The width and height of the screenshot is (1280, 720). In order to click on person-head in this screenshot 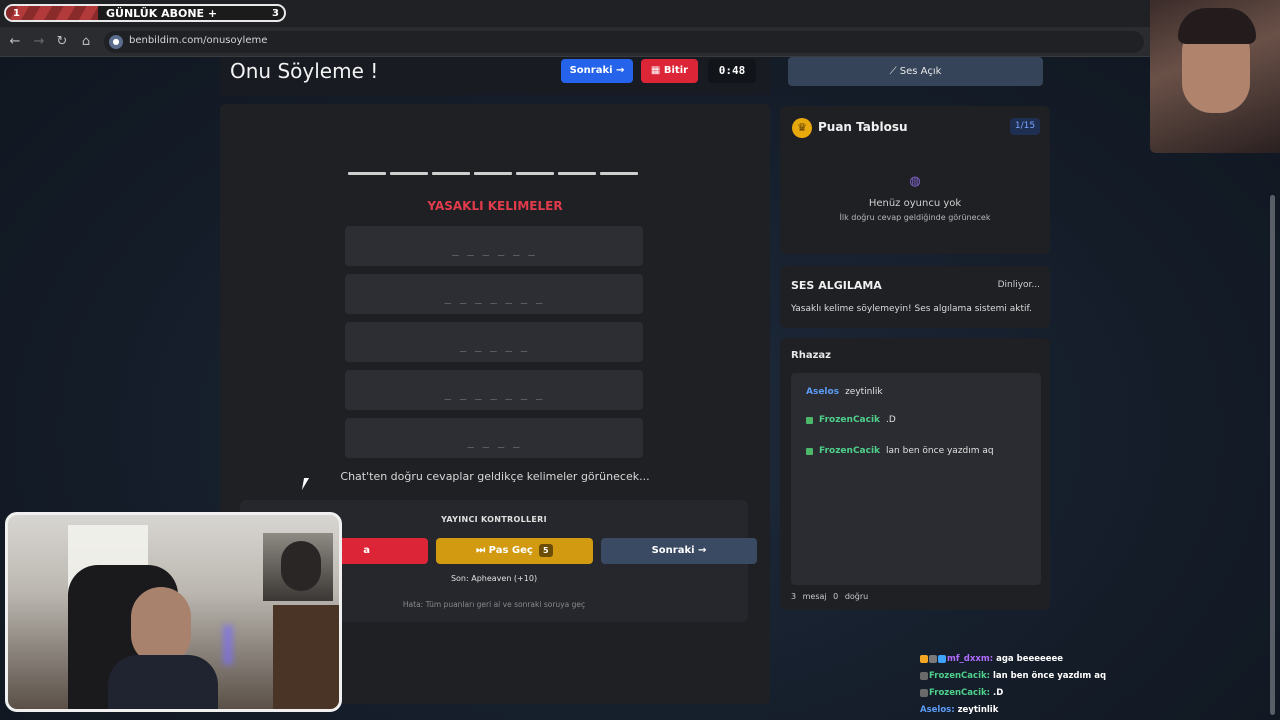, I will do `click(161, 626)`.